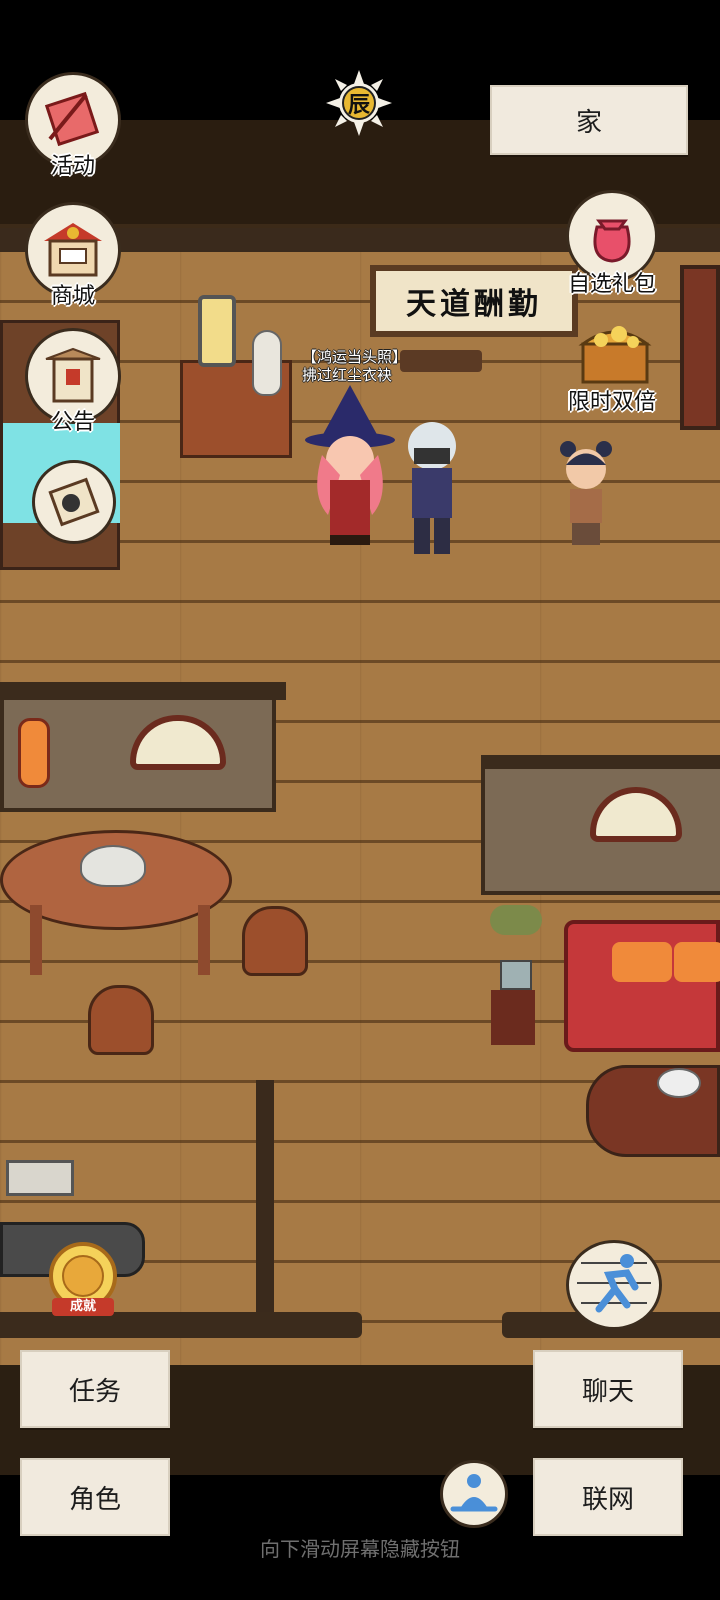  Describe the element at coordinates (120, 940) in the screenshot. I see `tea-table-legs` at that location.